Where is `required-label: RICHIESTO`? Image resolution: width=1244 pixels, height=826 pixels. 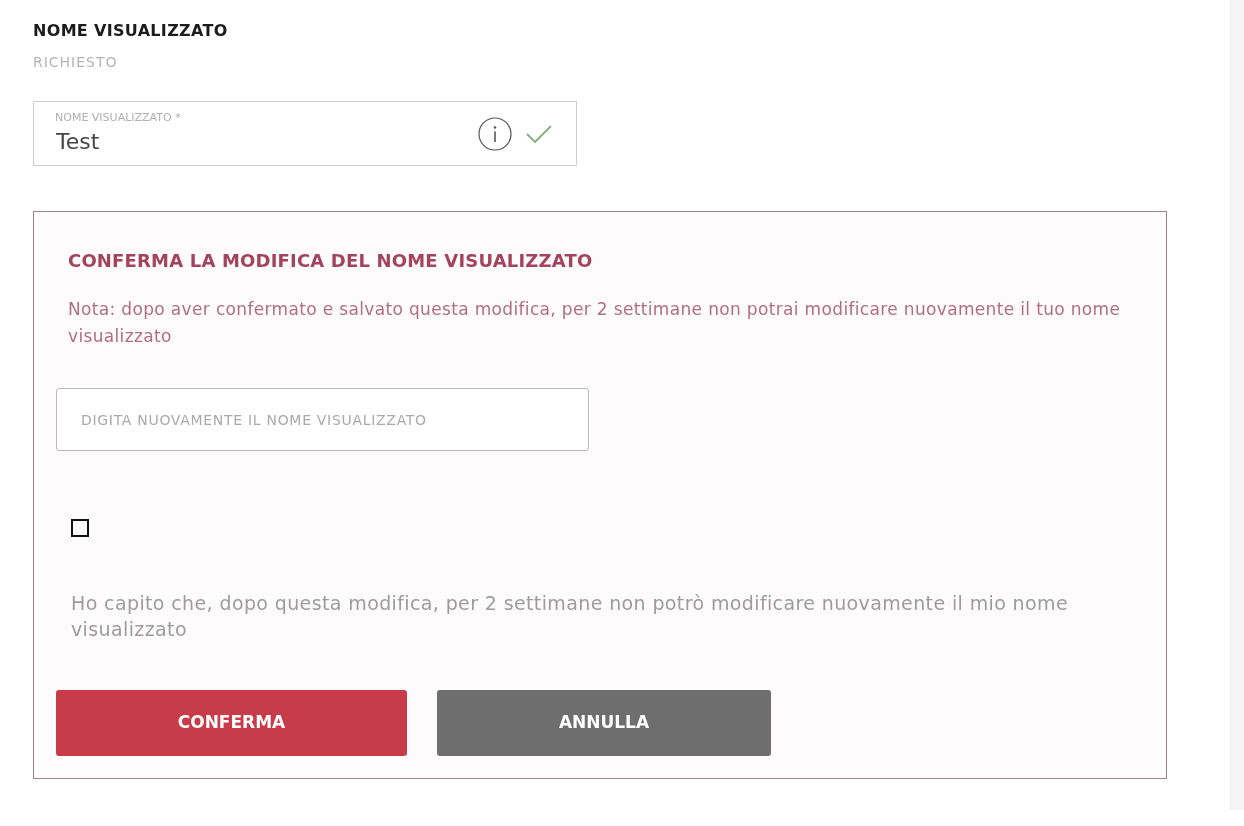 required-label: RICHIESTO is located at coordinates (75, 62).